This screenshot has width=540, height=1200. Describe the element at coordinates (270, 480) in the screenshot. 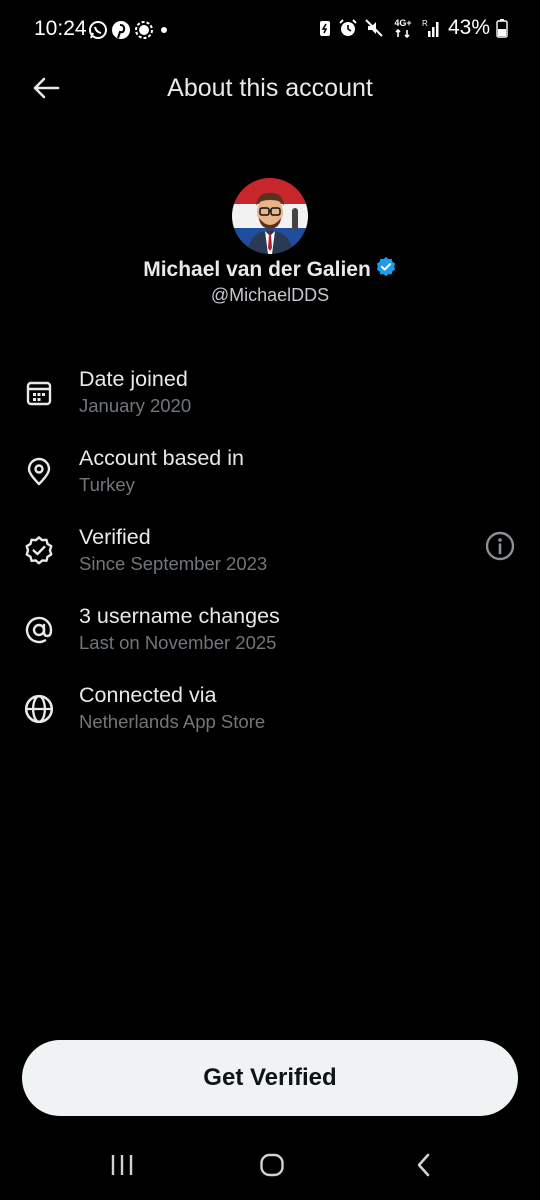

I see `info-row-account-based-in: Account based in Turkey` at that location.